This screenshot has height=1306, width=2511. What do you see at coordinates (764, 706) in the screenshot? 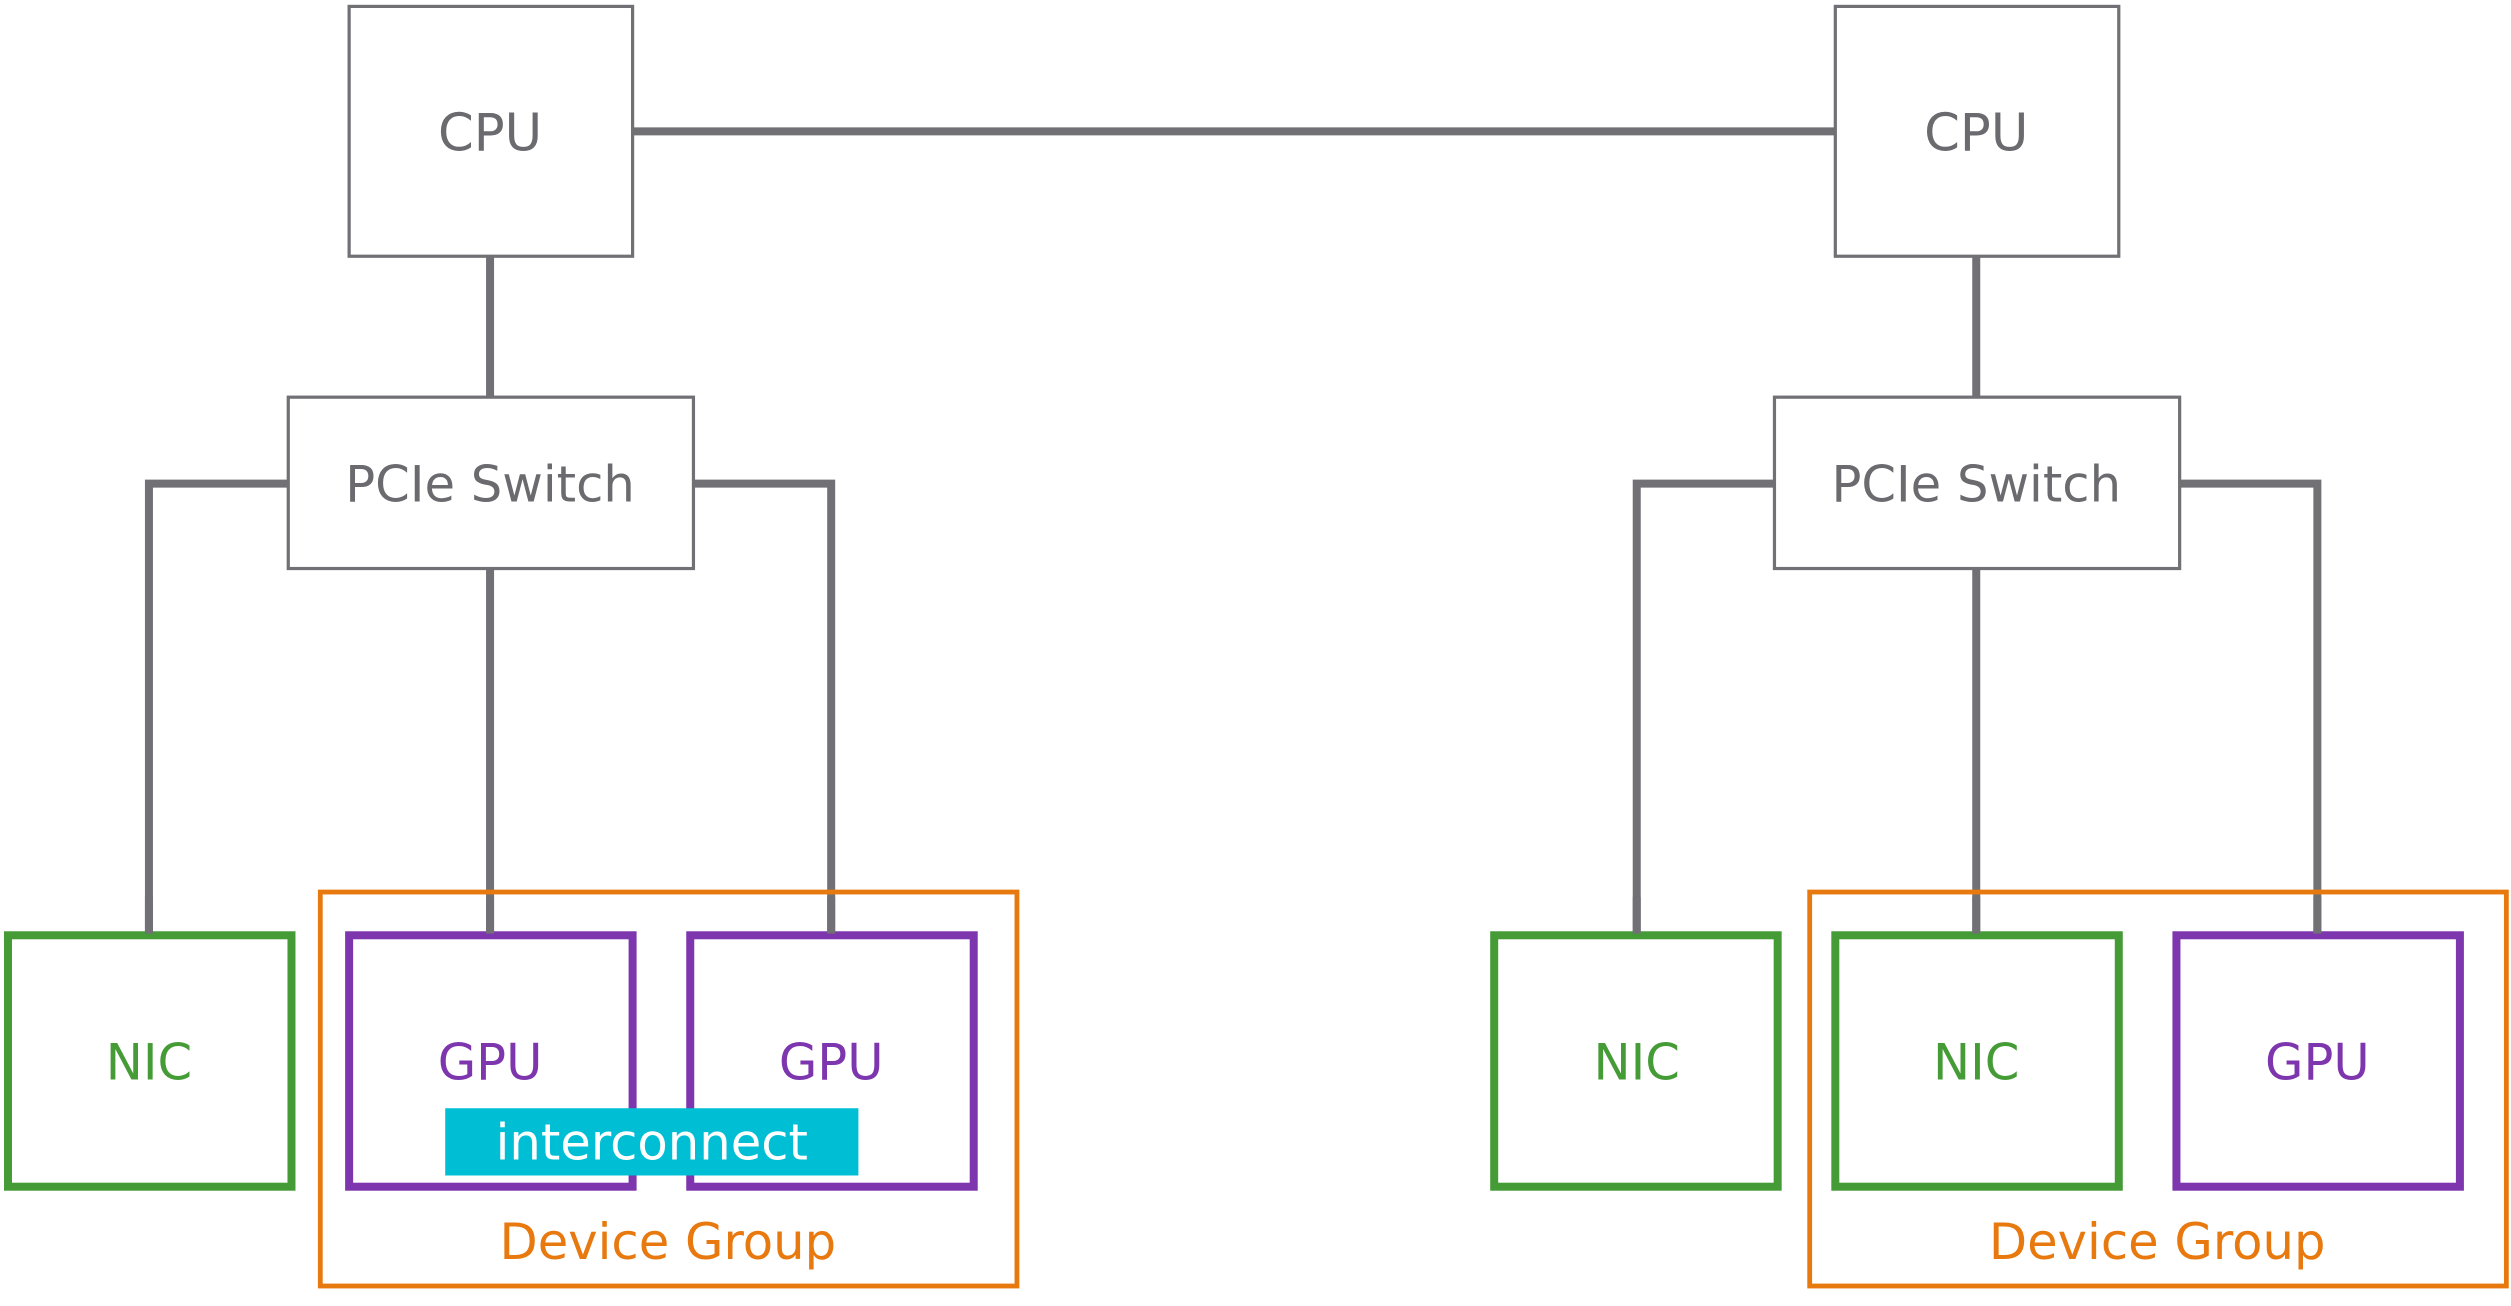
I see `left-switch-to-gpu2-link` at bounding box center [764, 706].